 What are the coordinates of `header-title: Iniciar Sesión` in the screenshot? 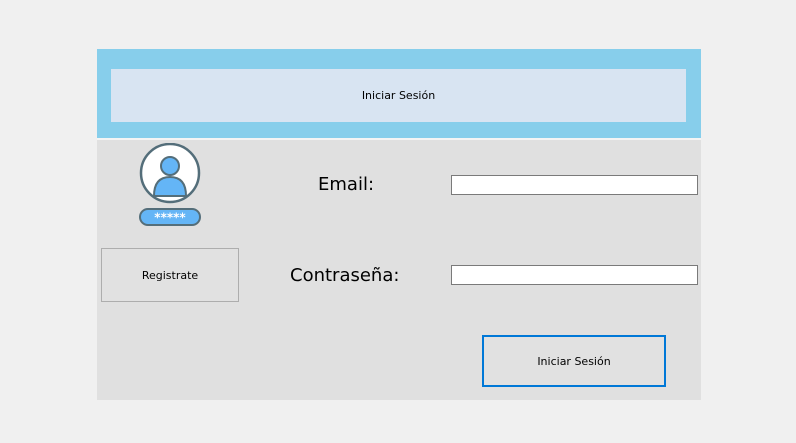 It's located at (398, 95).